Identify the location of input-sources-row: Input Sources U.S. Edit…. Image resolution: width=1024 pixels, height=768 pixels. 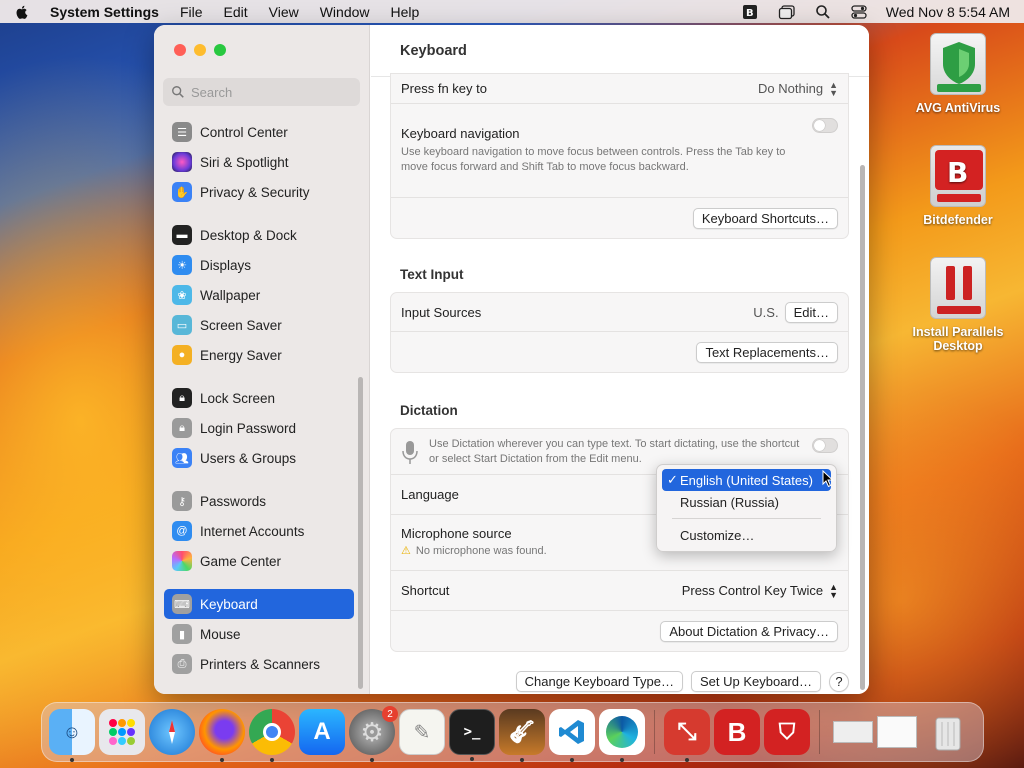
(619, 312).